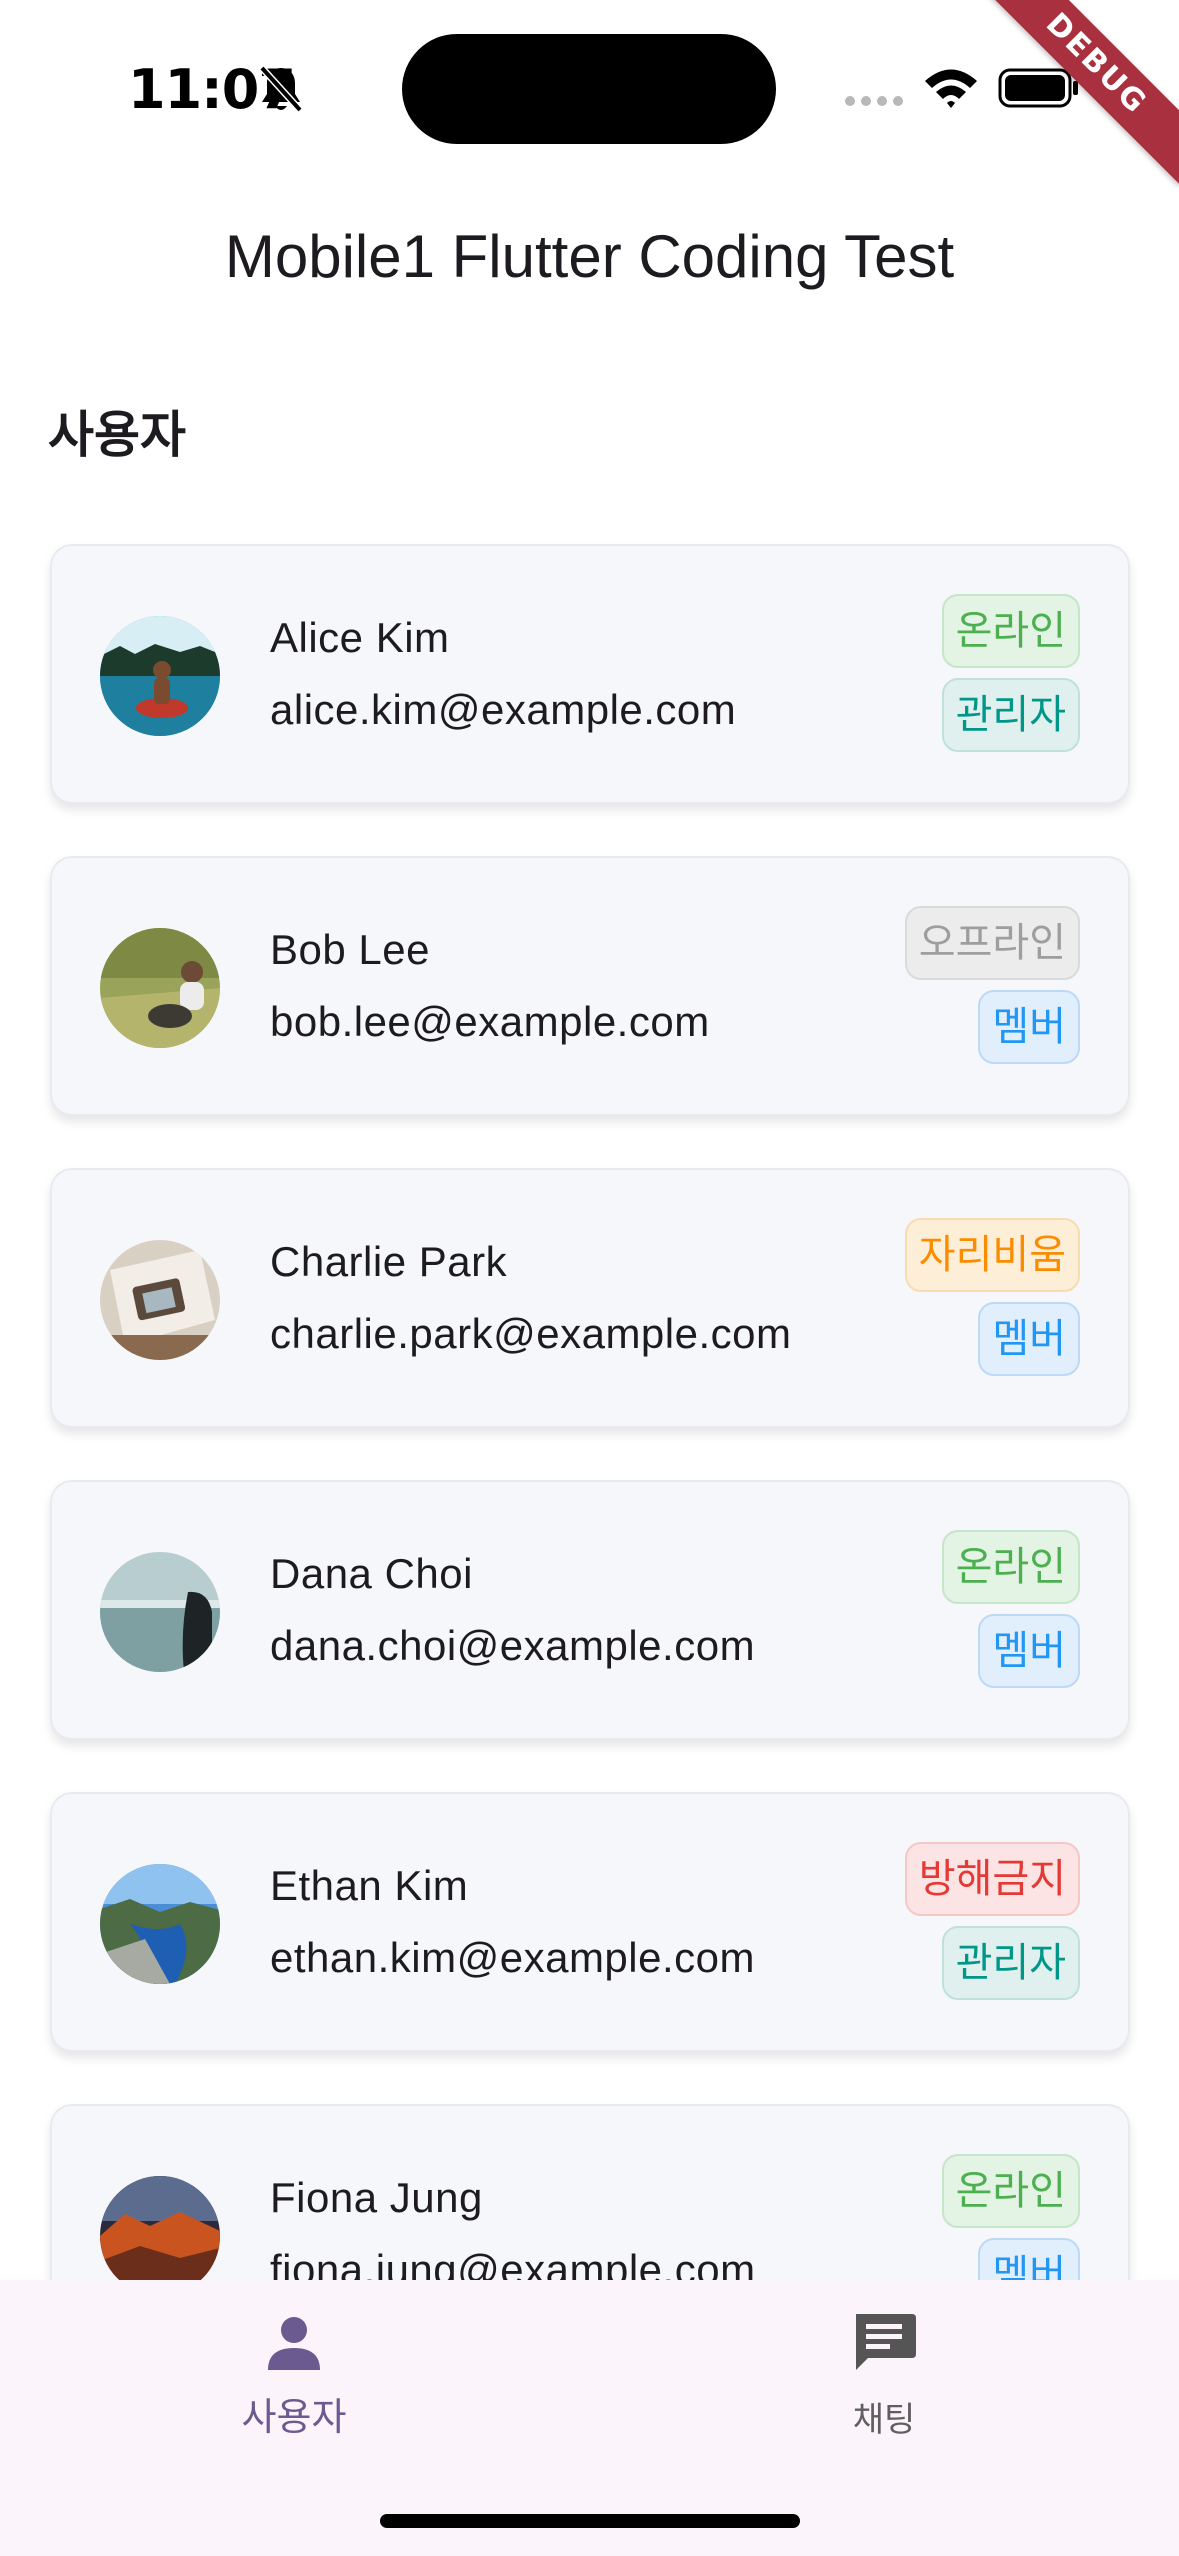 The width and height of the screenshot is (1179, 2556). Describe the element at coordinates (531, 1333) in the screenshot. I see `user-email: charlie.park@example.com` at that location.